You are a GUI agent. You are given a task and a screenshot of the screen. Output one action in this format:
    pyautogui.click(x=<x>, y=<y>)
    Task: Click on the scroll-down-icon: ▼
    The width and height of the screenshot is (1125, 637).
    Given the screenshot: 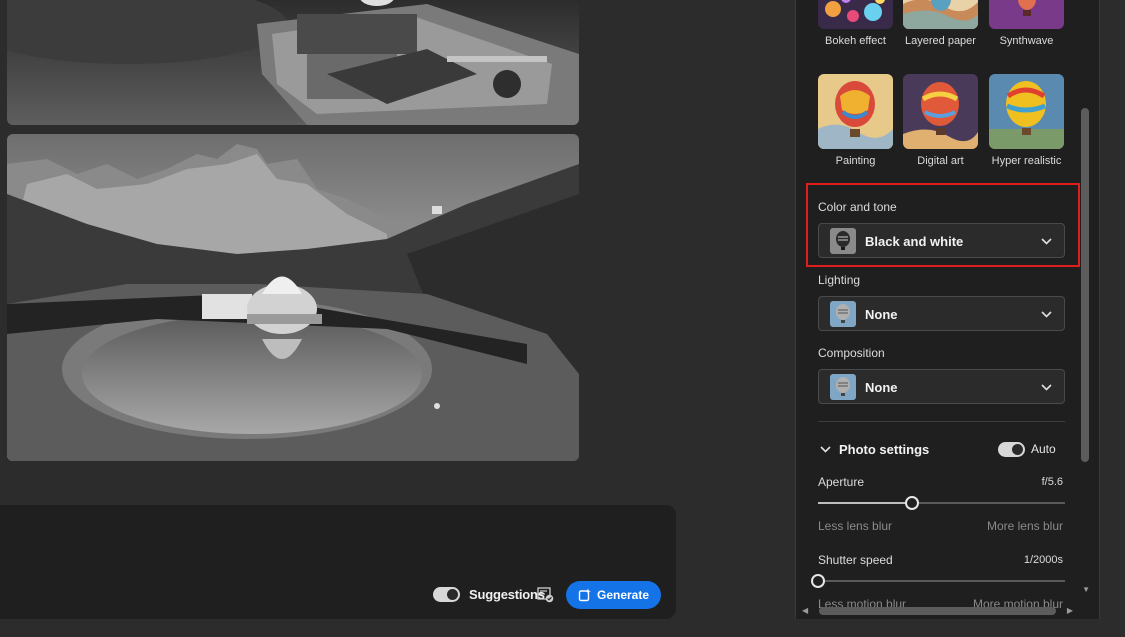 What is the action you would take?
    pyautogui.click(x=1086, y=590)
    